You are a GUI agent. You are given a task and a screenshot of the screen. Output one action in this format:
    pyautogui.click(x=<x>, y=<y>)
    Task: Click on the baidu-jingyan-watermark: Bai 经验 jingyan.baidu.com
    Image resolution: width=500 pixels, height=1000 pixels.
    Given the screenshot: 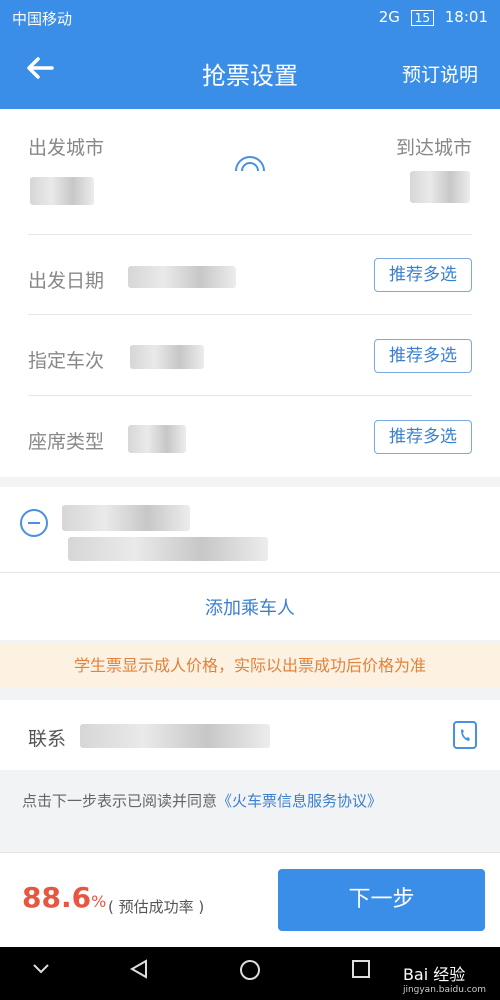 What is the action you would take?
    pyautogui.click(x=444, y=978)
    